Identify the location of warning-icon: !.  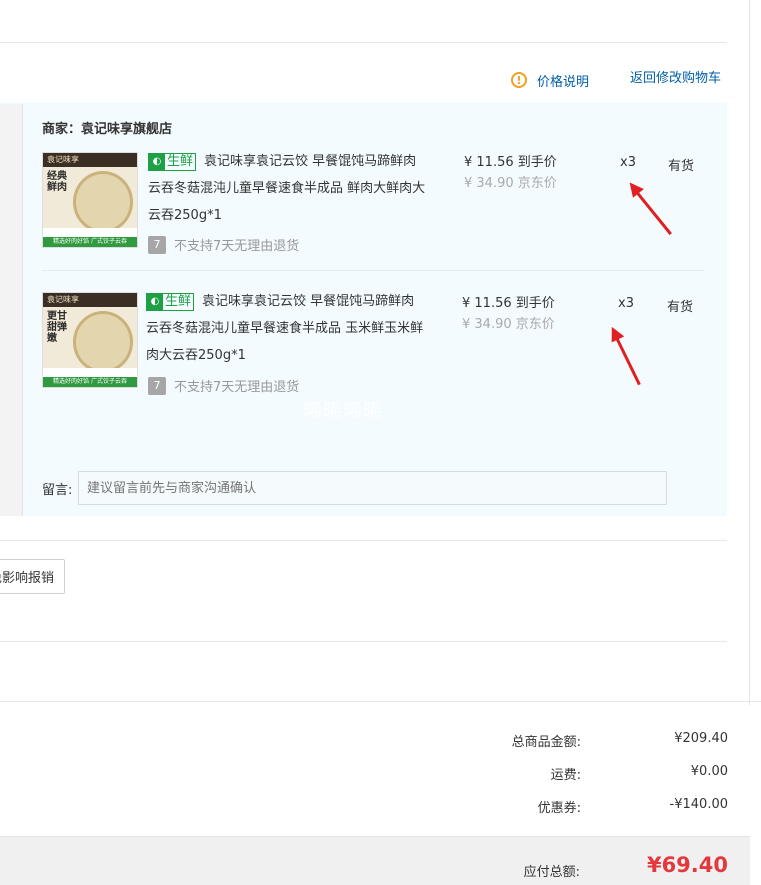
(519, 80).